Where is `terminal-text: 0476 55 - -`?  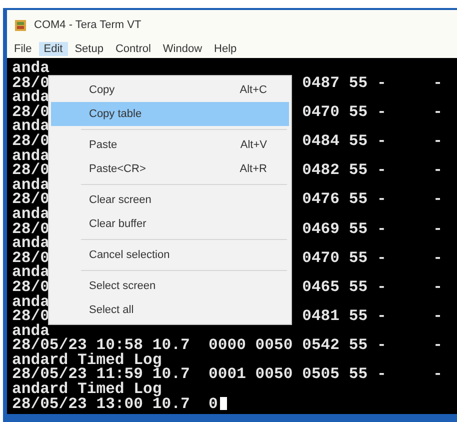 terminal-text: 0476 55 - - is located at coordinates (372, 199).